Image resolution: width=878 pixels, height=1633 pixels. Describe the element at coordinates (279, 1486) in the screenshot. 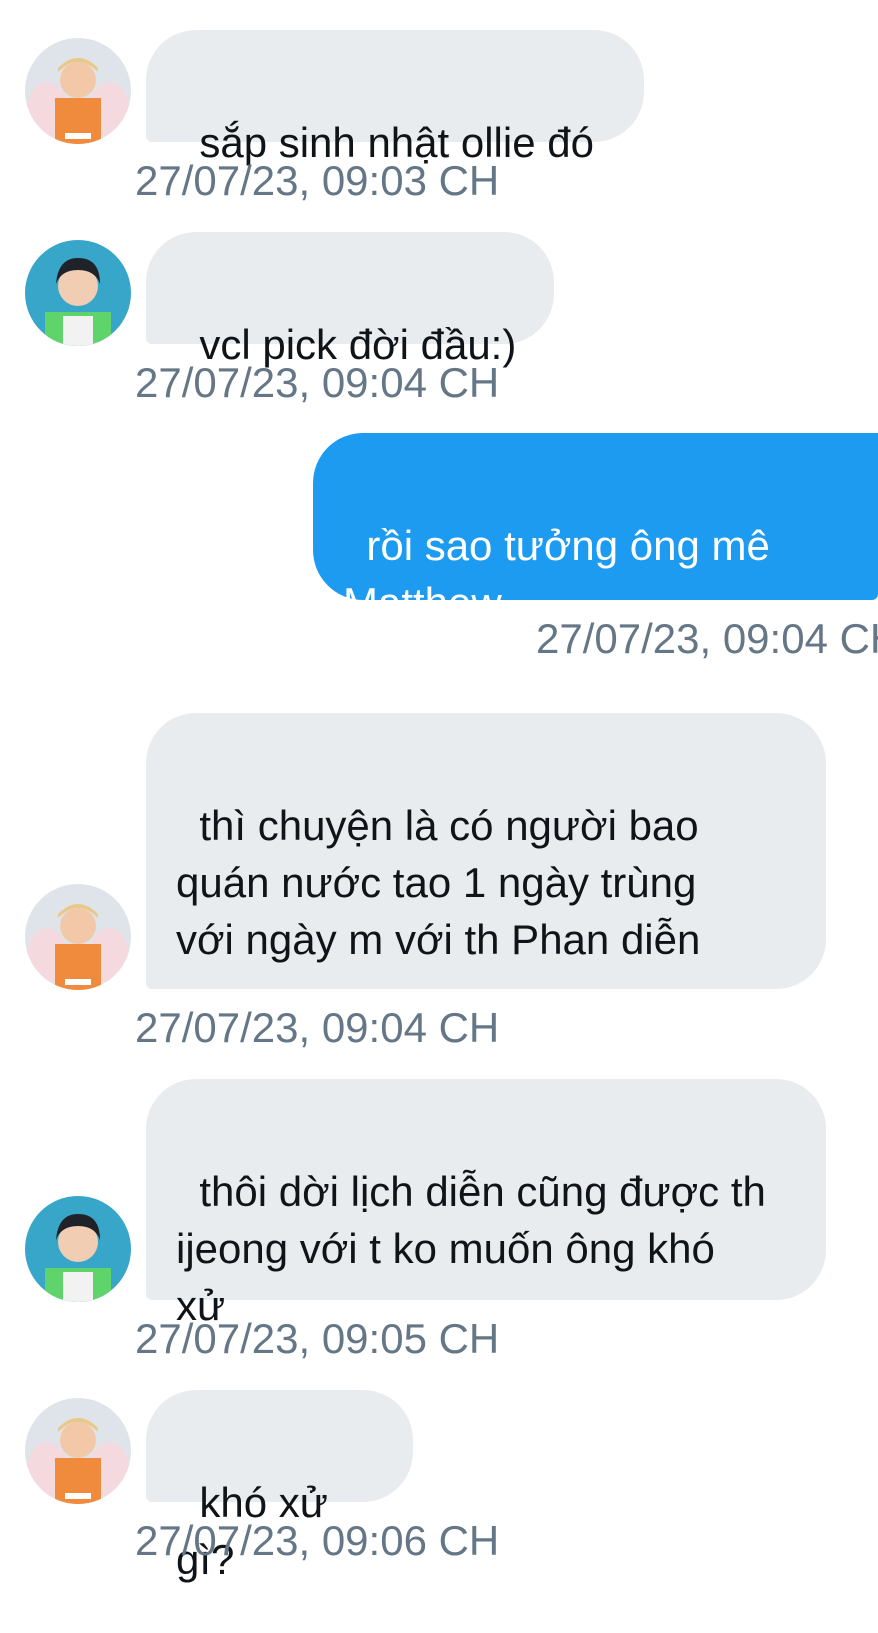

I see `message-bubble: khó xử gì?` at that location.